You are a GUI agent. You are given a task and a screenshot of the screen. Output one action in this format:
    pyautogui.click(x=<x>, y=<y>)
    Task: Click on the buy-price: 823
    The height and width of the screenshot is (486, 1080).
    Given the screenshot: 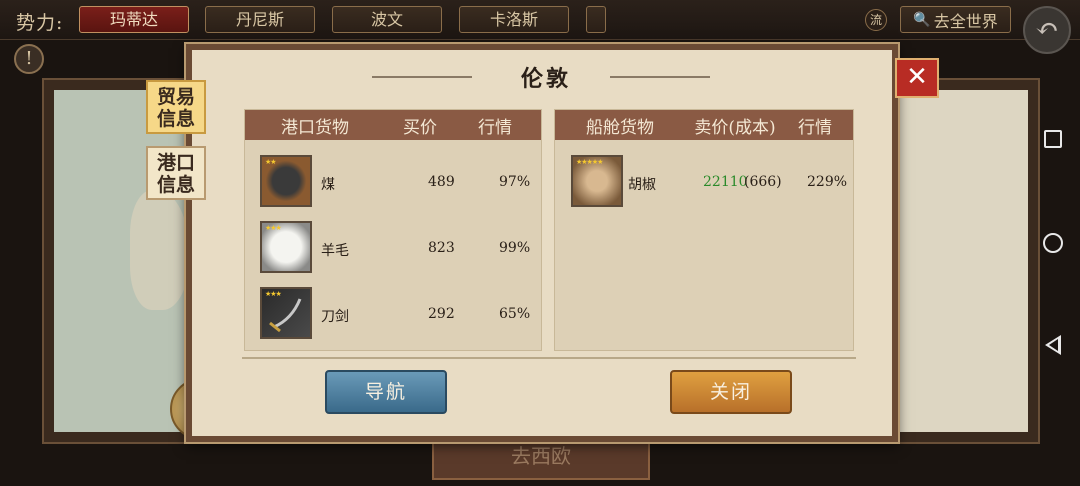 What is the action you would take?
    pyautogui.click(x=441, y=248)
    